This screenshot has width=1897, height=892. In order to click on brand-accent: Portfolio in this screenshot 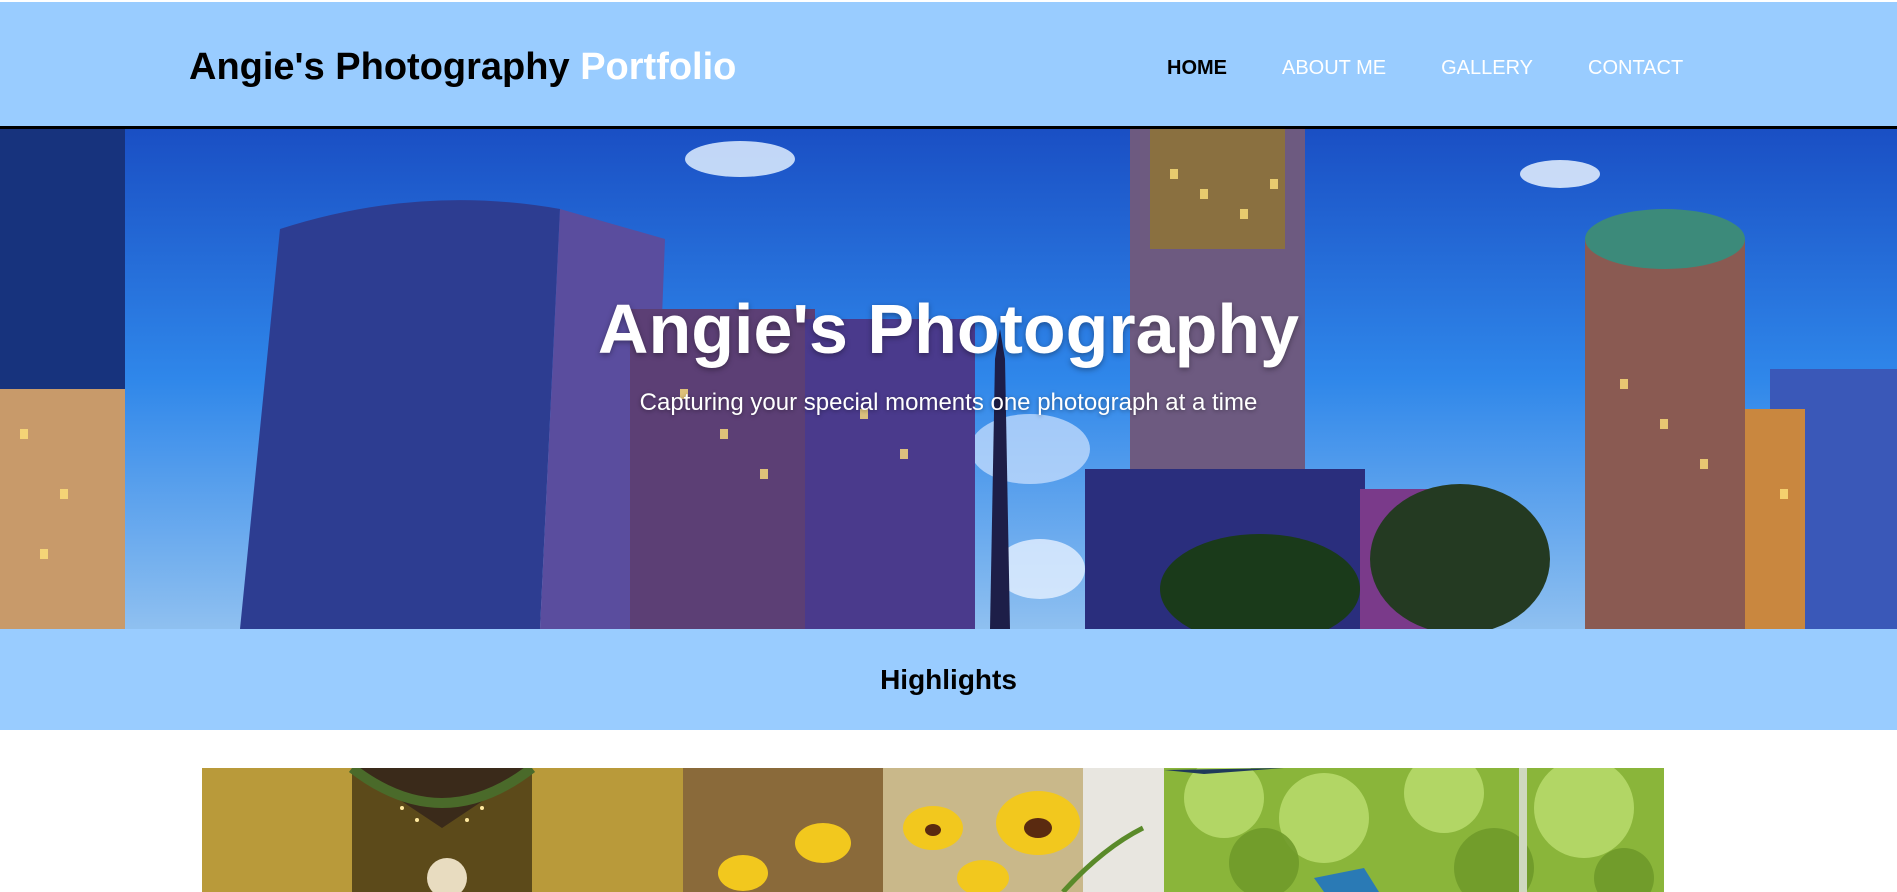, I will do `click(658, 67)`.